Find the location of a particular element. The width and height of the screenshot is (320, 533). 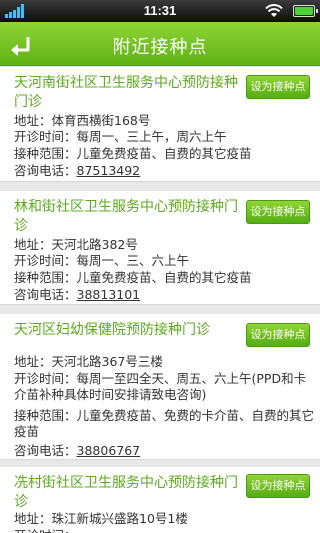

phone-link: 38813101 is located at coordinates (109, 294).